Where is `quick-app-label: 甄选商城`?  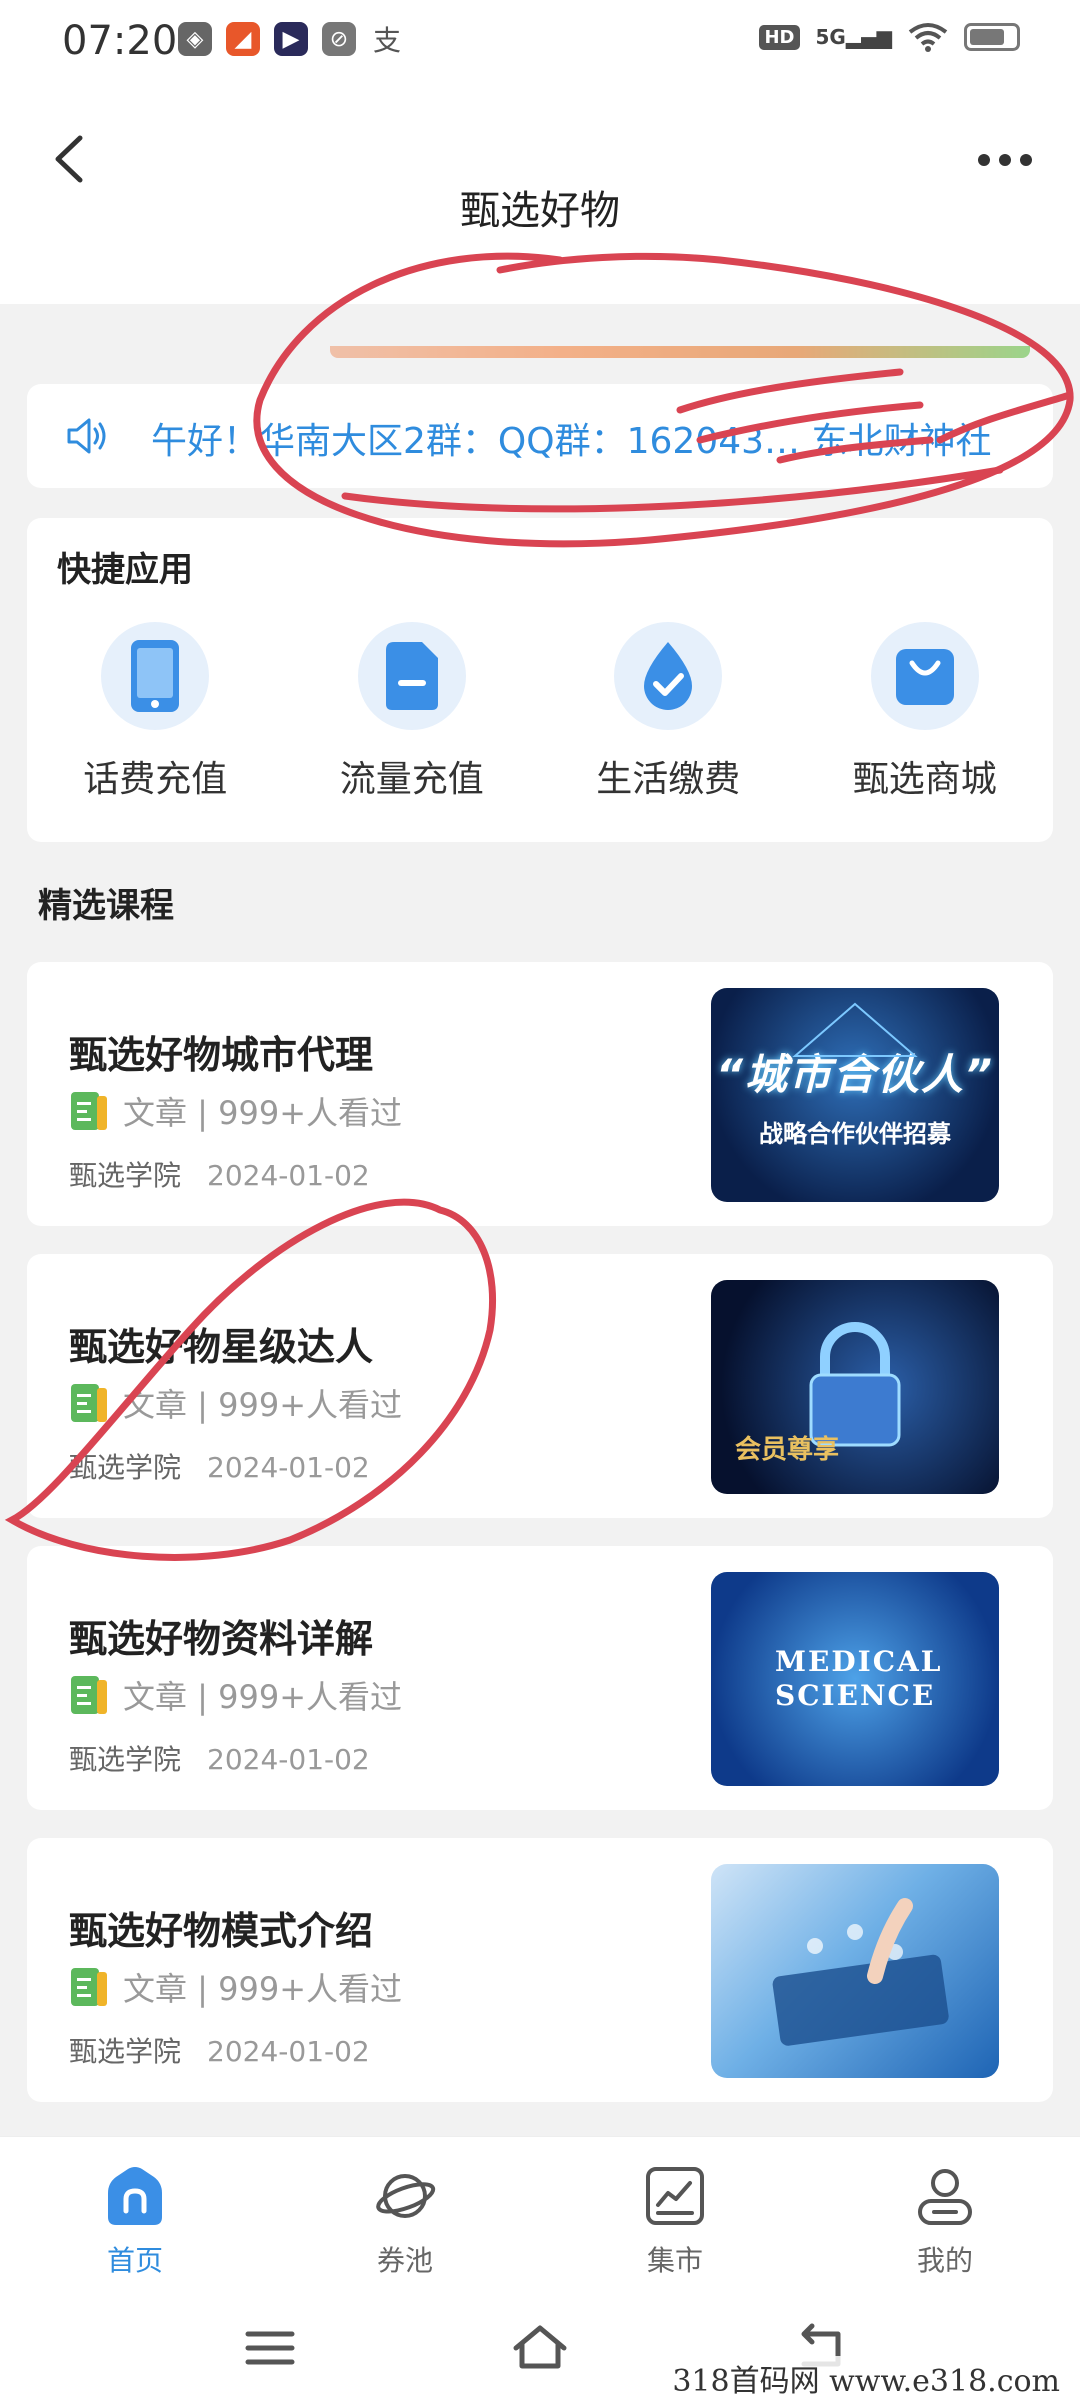 quick-app-label: 甄选商城 is located at coordinates (924, 779).